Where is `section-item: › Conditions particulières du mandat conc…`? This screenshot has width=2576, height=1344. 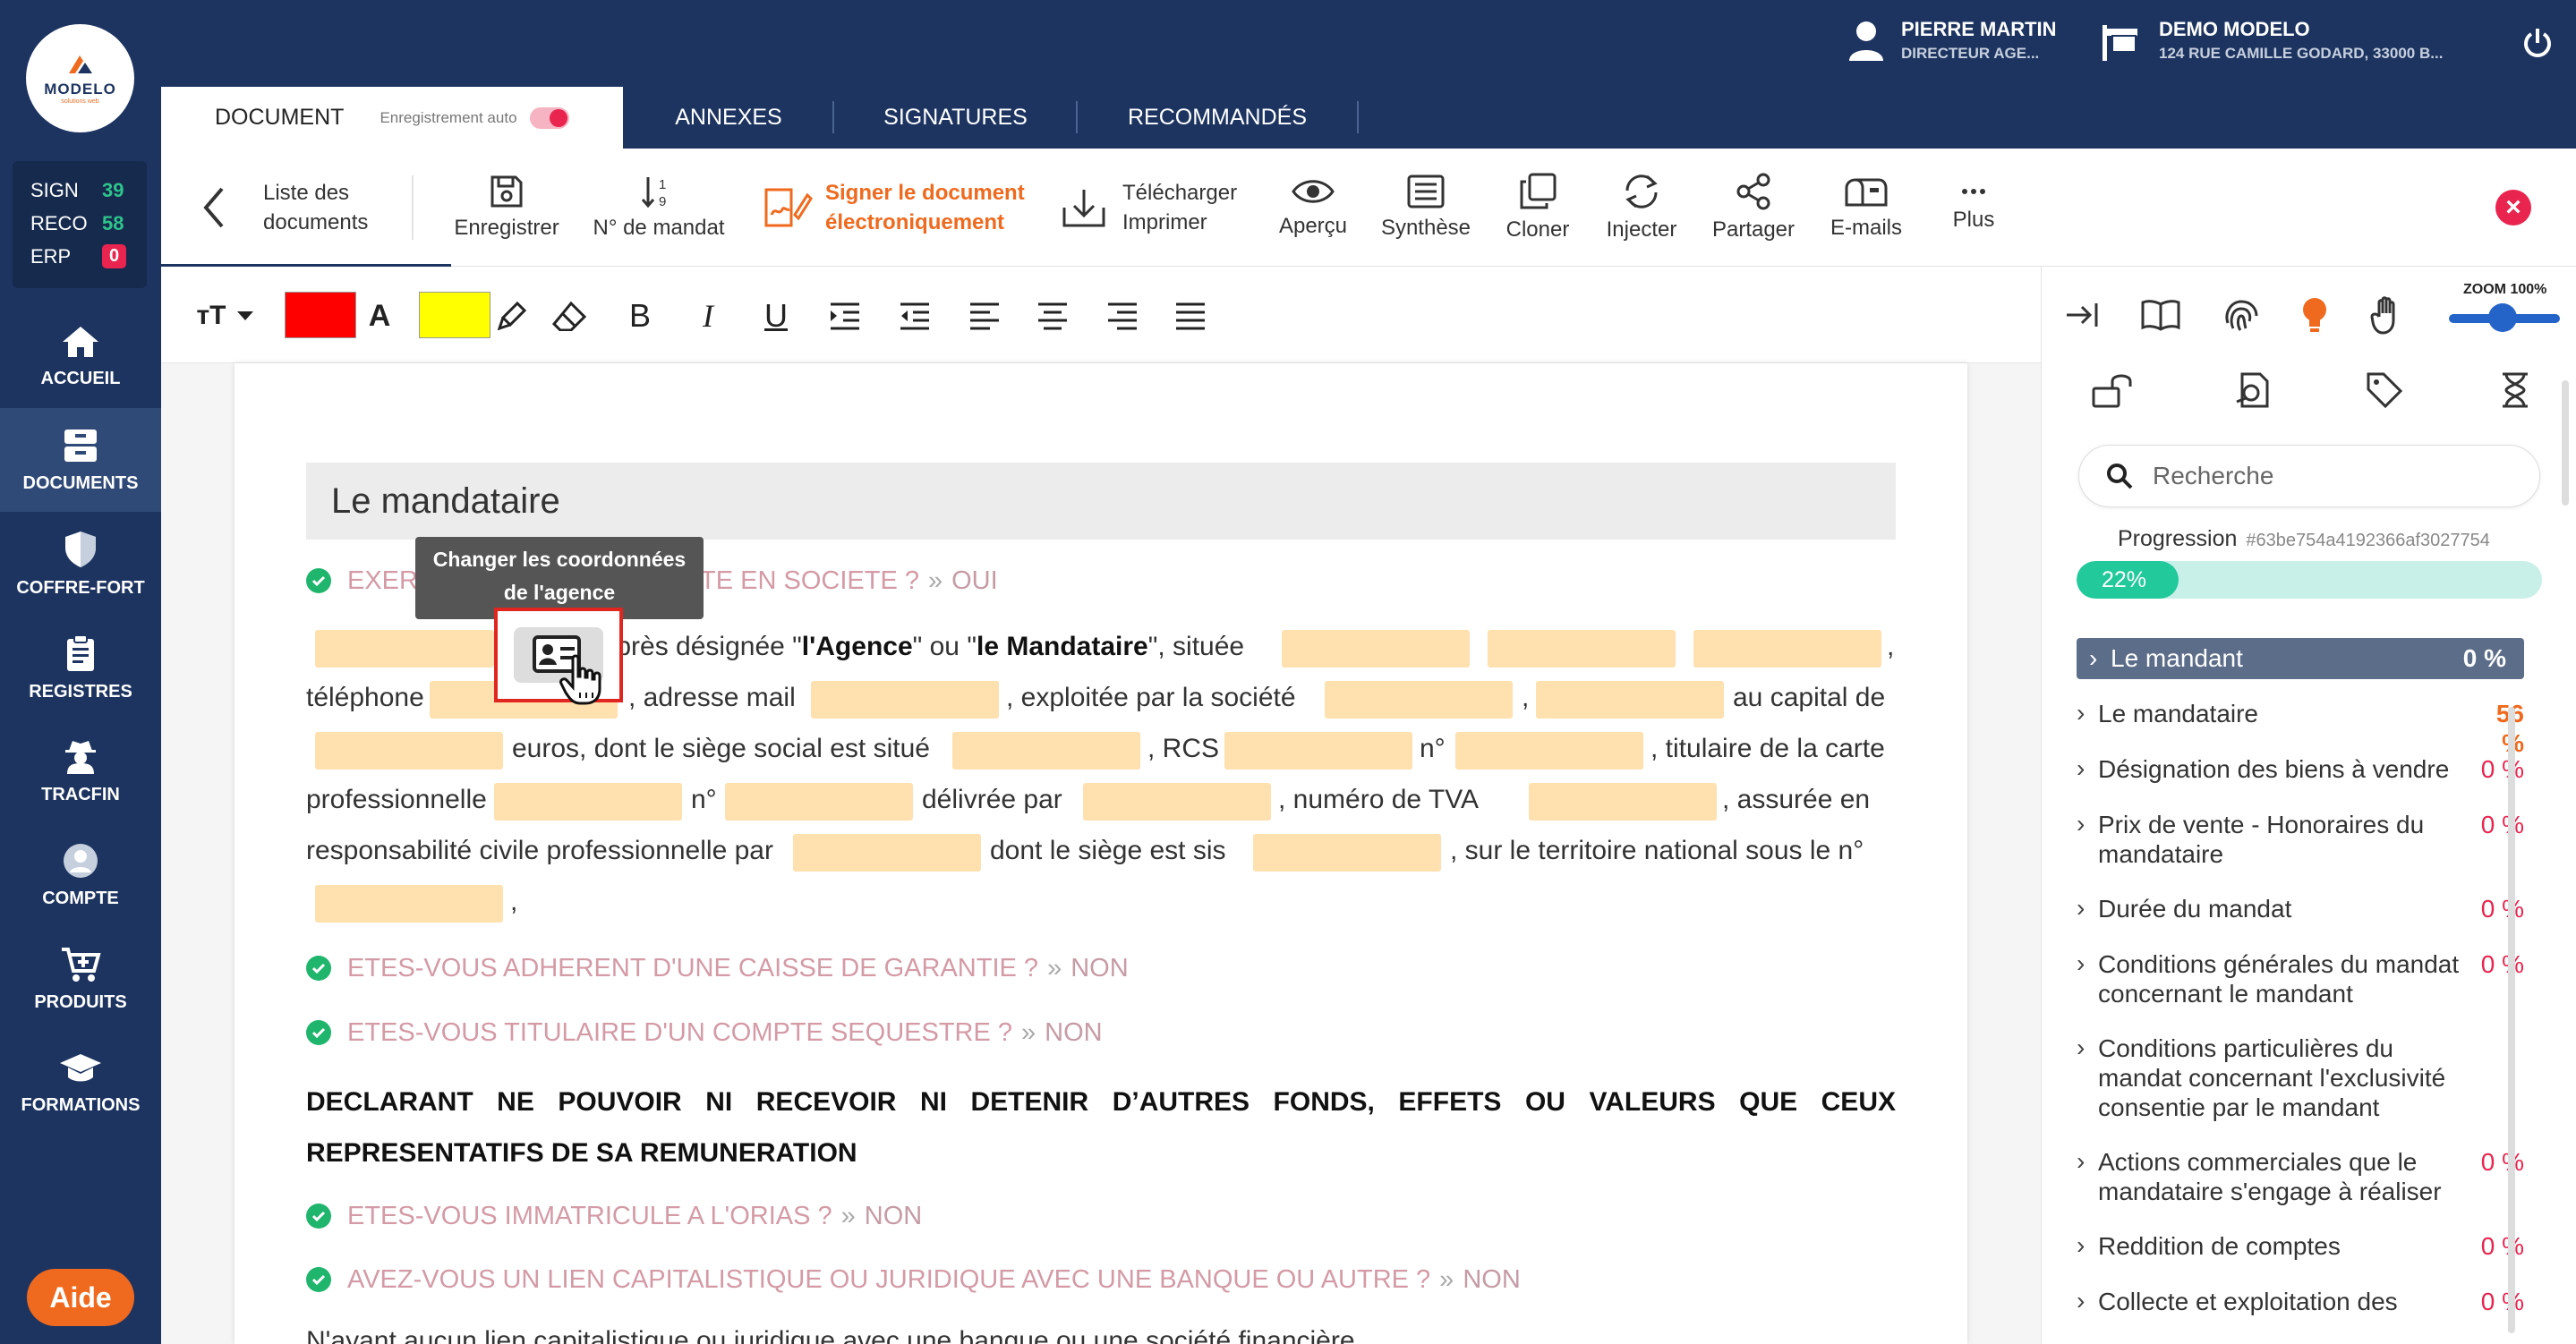 section-item: › Conditions particulières du mandat conc… is located at coordinates (2300, 1078).